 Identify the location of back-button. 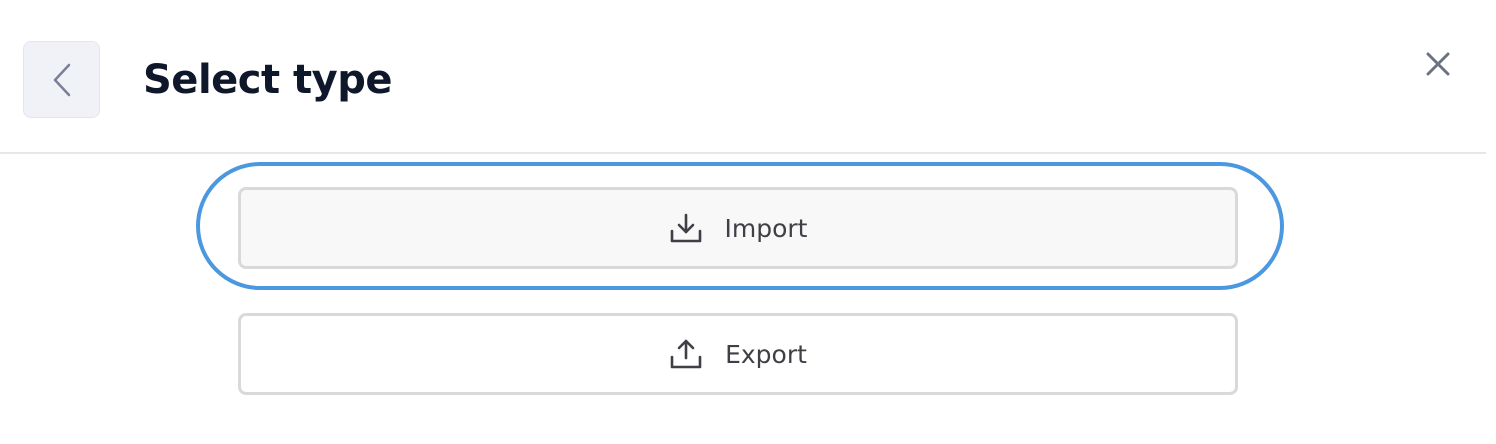
(61, 79).